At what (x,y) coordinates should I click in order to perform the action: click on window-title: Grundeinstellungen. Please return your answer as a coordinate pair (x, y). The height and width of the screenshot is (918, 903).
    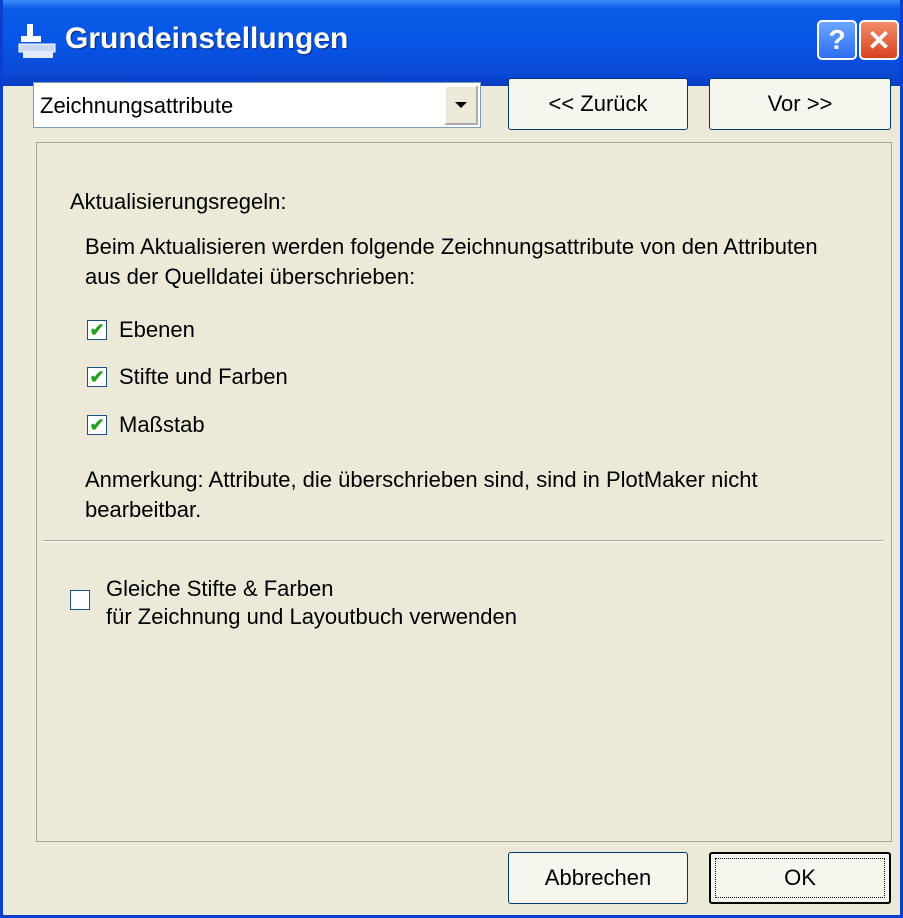
    Looking at the image, I should click on (207, 38).